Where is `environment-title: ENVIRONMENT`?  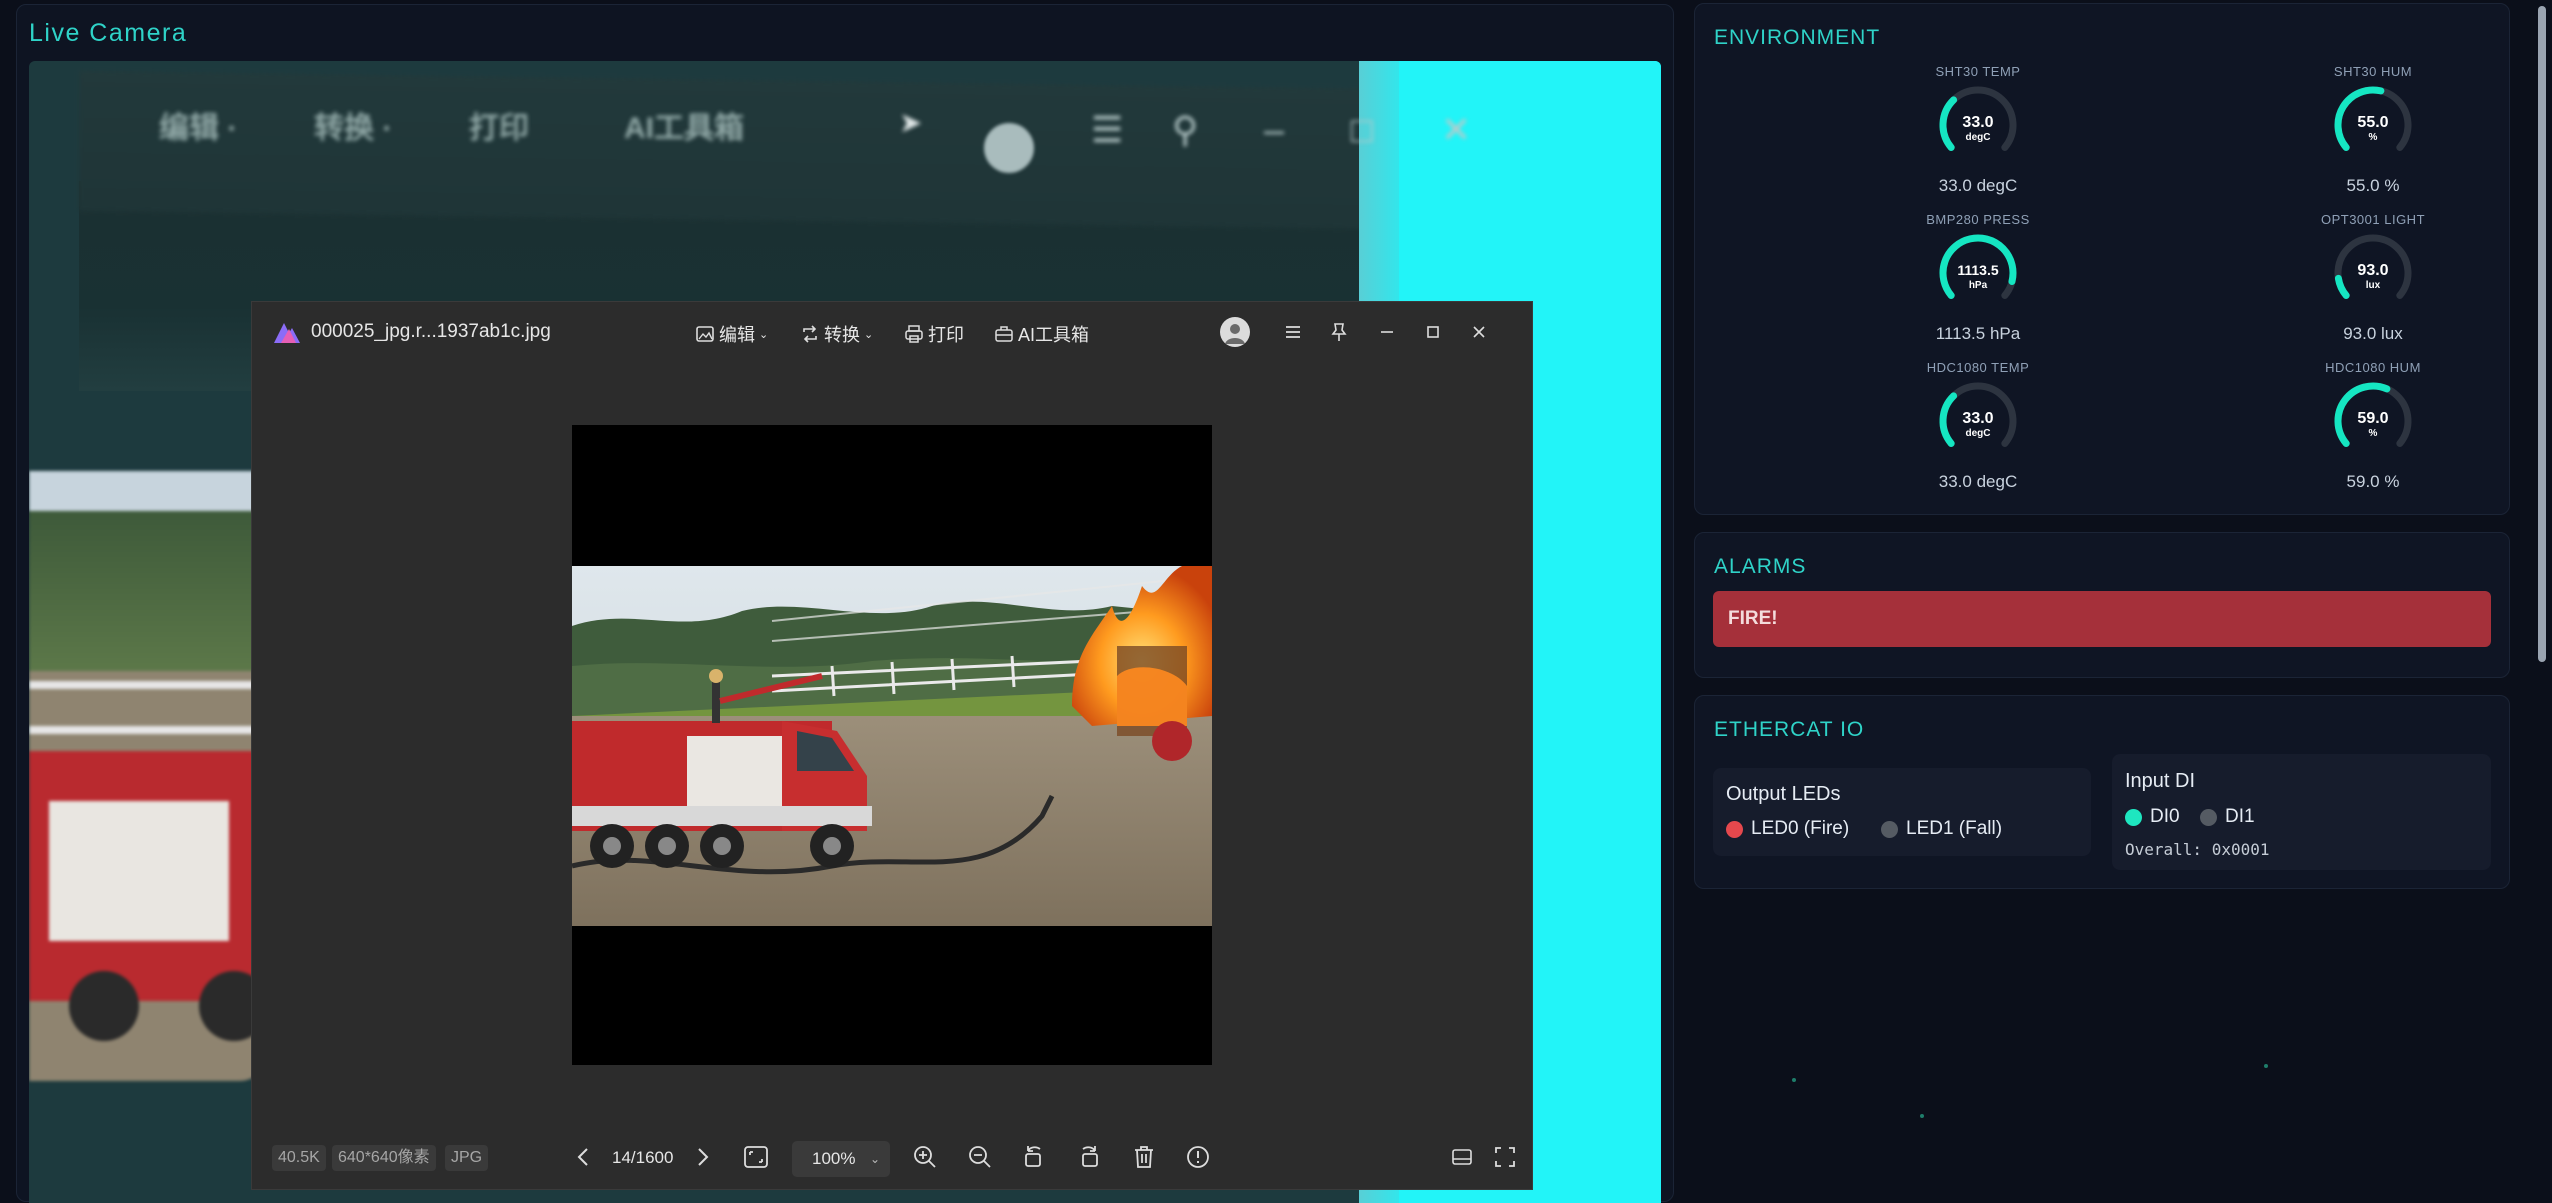
environment-title: ENVIRONMENT is located at coordinates (1797, 37).